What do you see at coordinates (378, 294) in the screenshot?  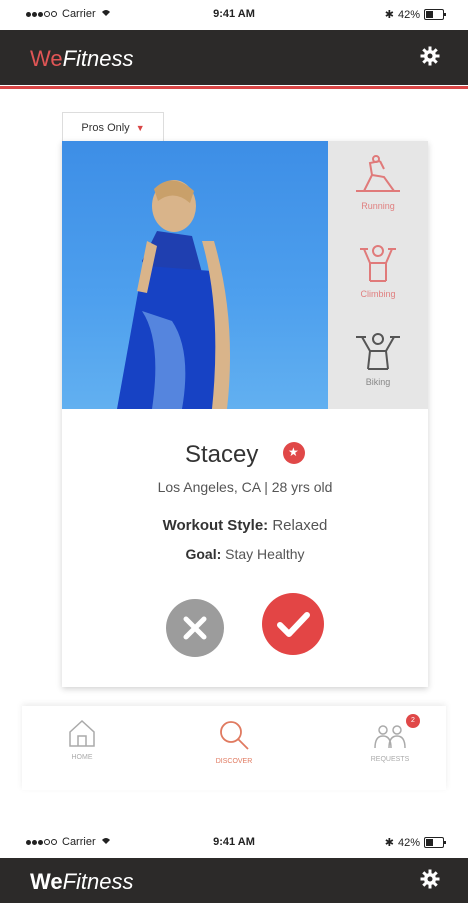 I see `activity-label: Climbing` at bounding box center [378, 294].